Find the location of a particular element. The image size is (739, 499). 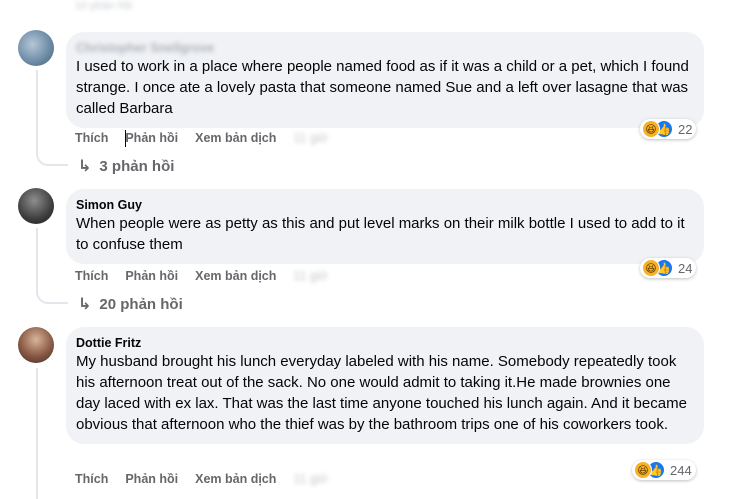

view-replies-link: ↳ 20 phản hồi is located at coordinates (130, 304).